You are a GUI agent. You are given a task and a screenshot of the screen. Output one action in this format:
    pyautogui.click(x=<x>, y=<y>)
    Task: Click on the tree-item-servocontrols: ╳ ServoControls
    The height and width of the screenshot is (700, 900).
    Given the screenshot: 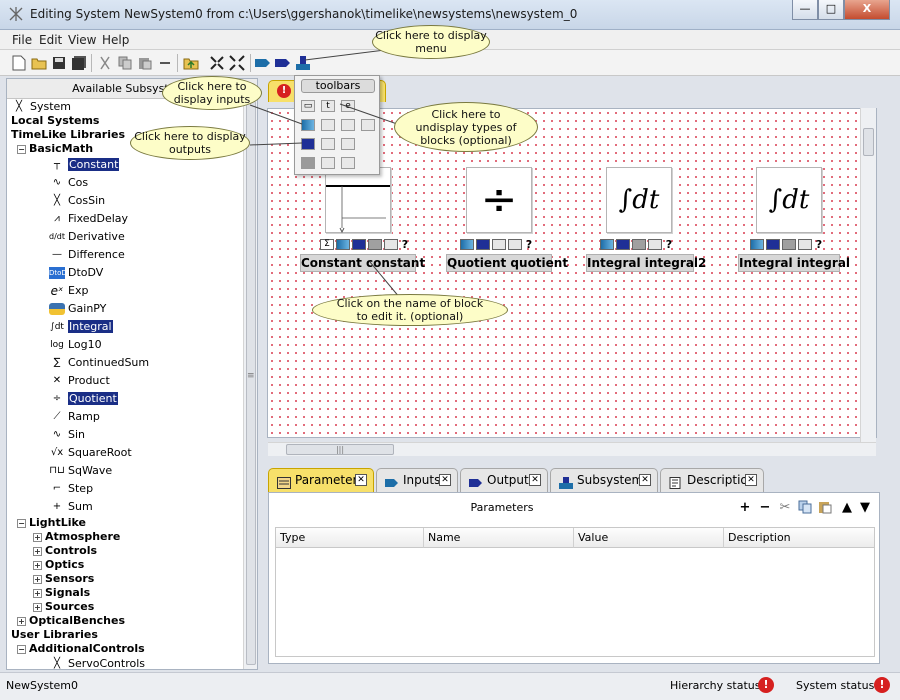 What is the action you would take?
    pyautogui.click(x=97, y=663)
    